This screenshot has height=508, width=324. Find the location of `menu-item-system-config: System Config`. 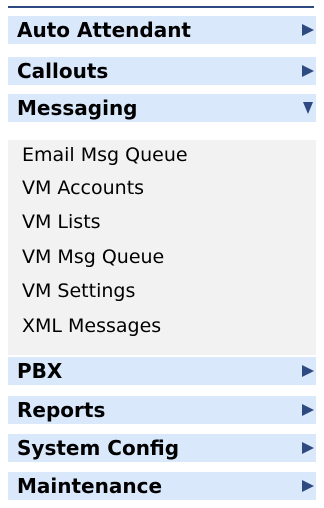

menu-item-system-config: System Config is located at coordinates (162, 448).